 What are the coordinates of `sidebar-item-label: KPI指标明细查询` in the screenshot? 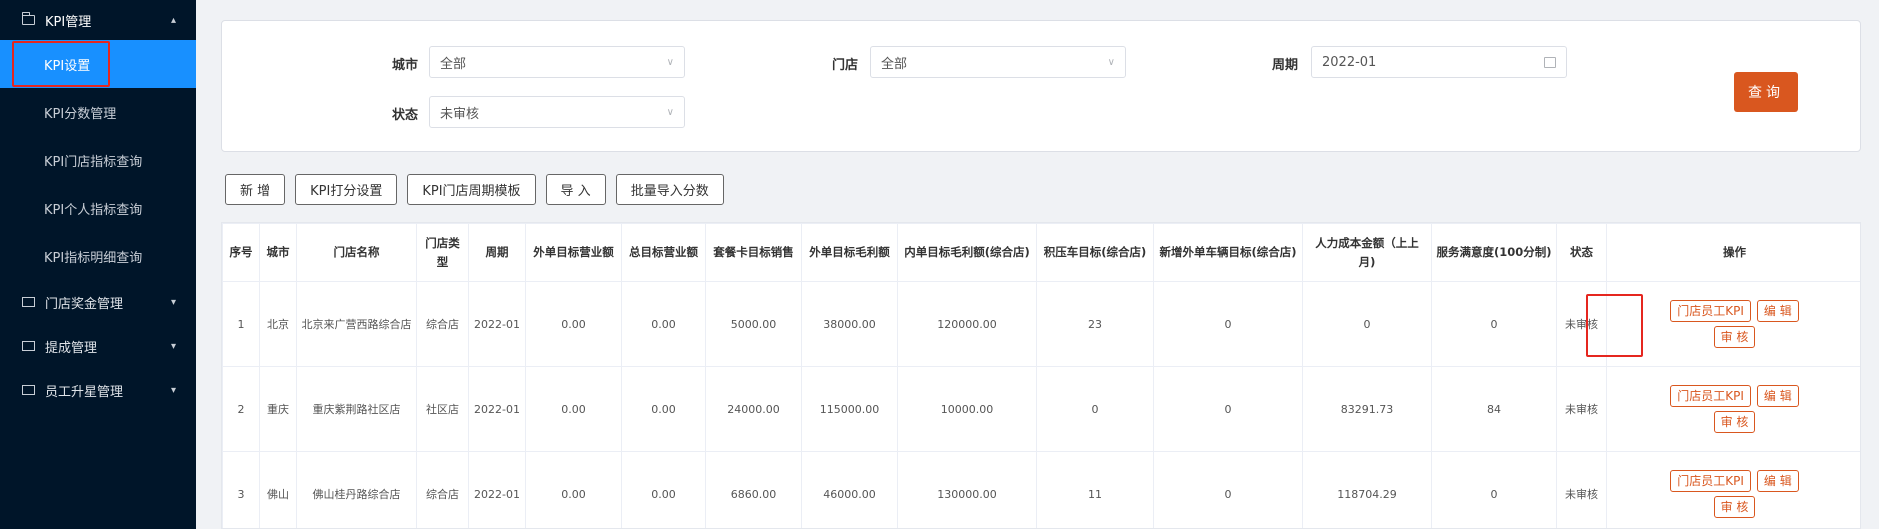 It's located at (93, 258).